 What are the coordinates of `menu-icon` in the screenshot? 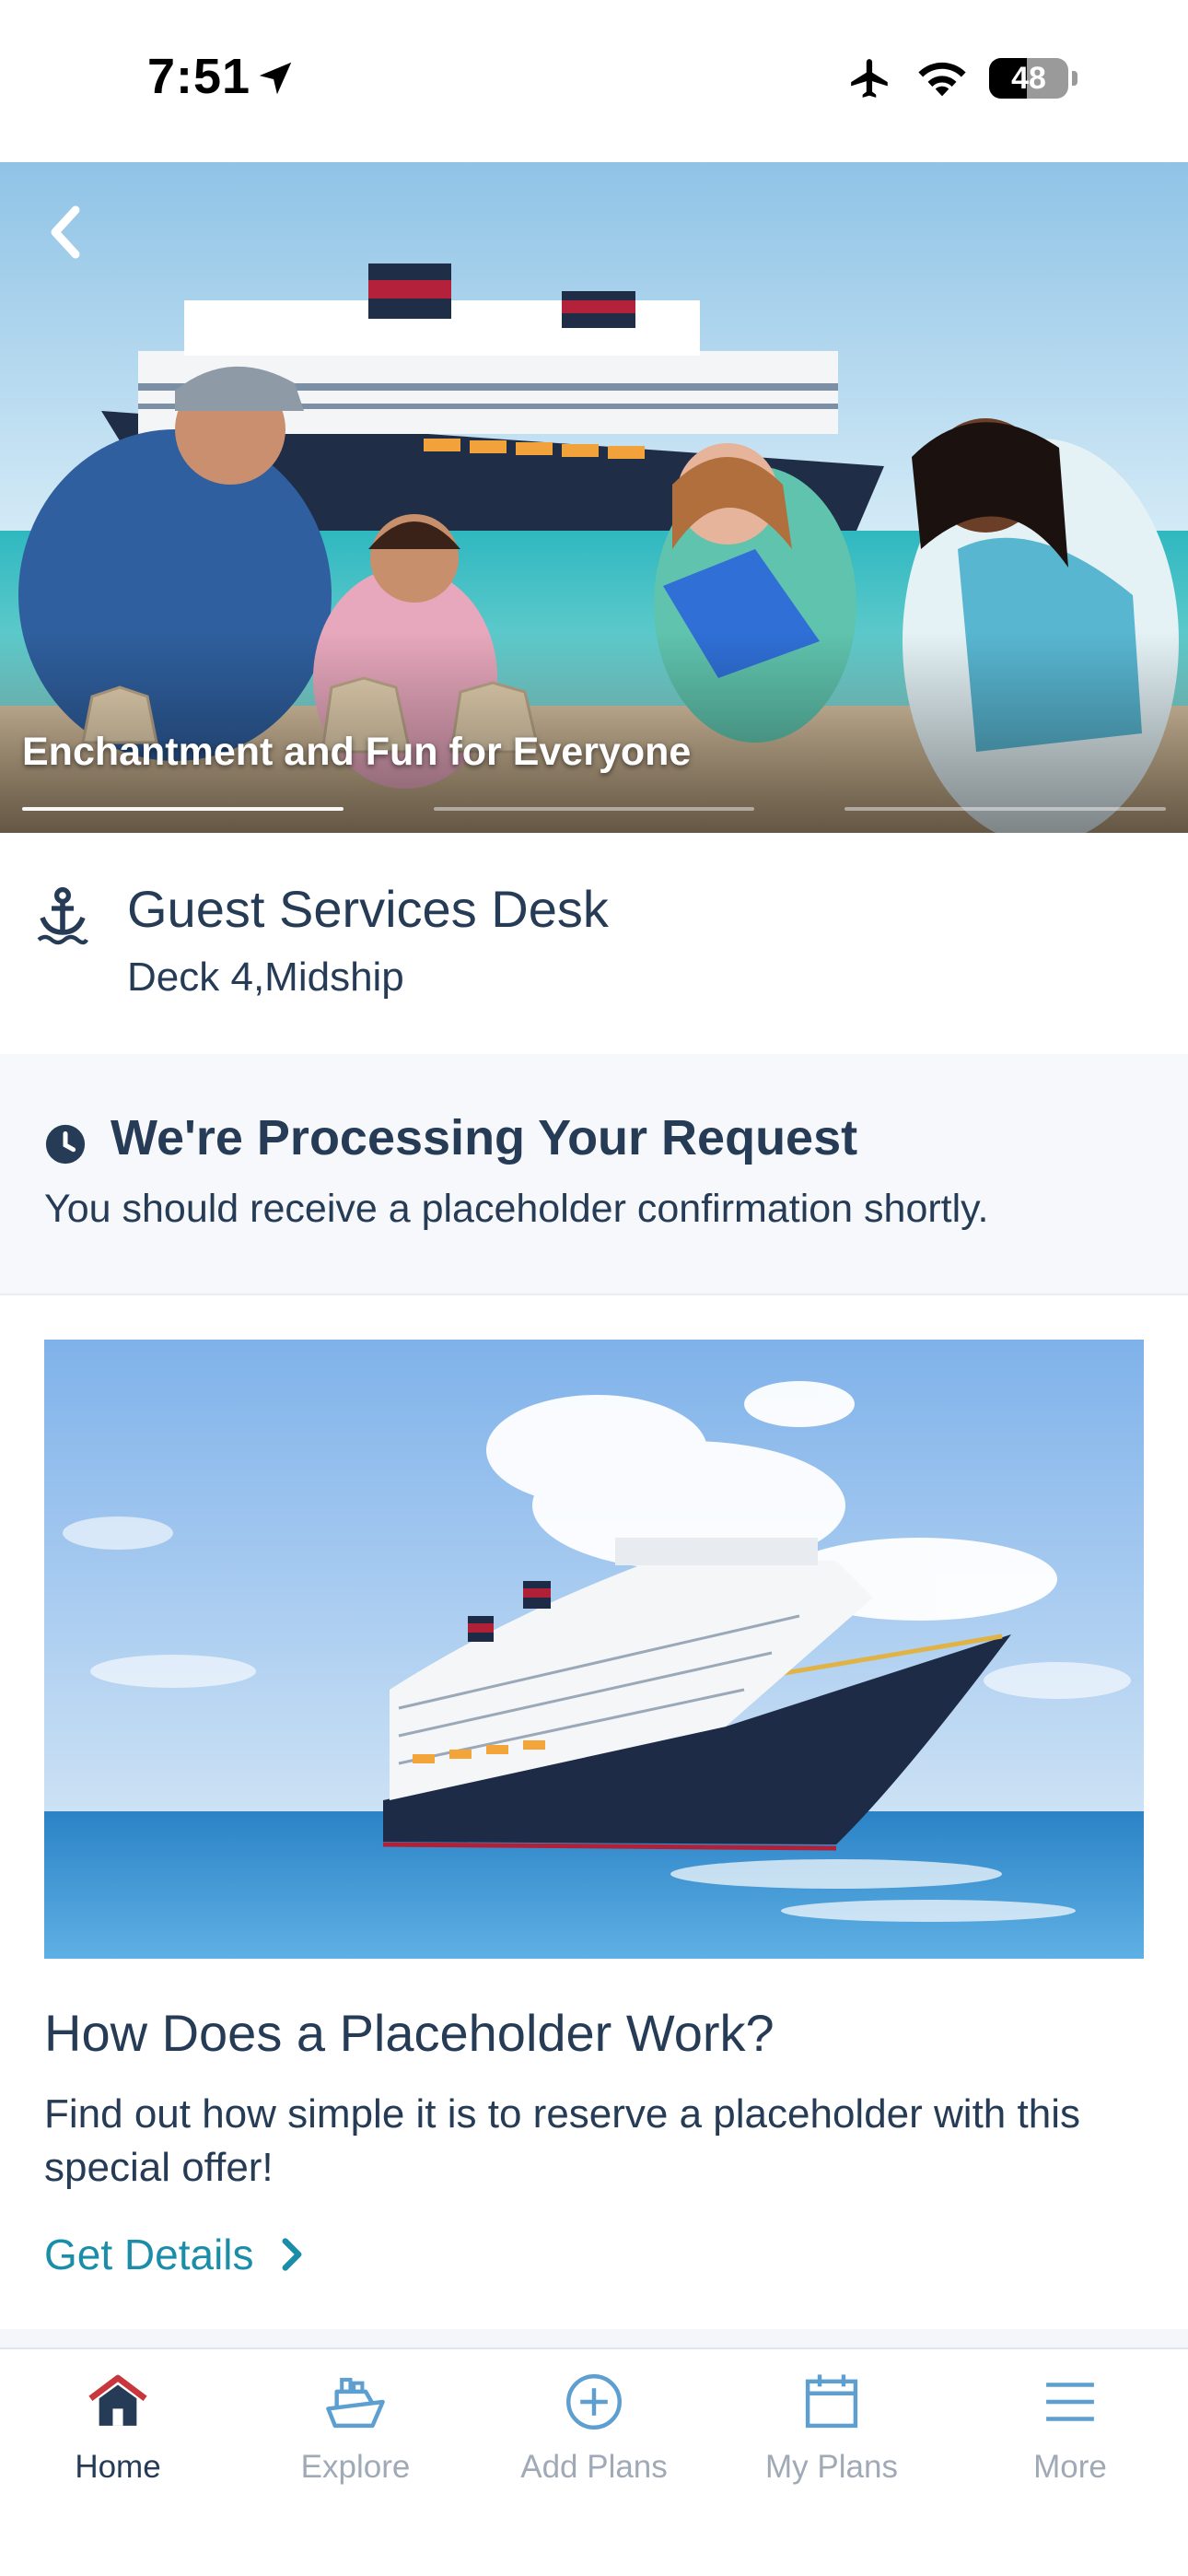 It's located at (1070, 2402).